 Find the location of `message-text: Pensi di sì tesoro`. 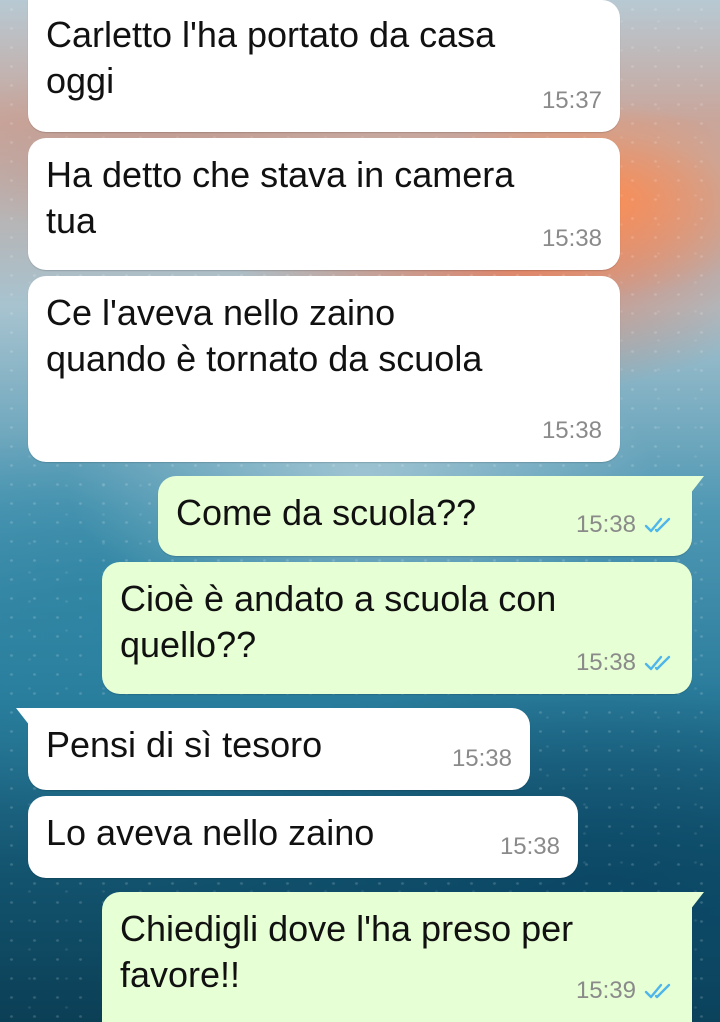

message-text: Pensi di sì tesoro is located at coordinates (184, 744).